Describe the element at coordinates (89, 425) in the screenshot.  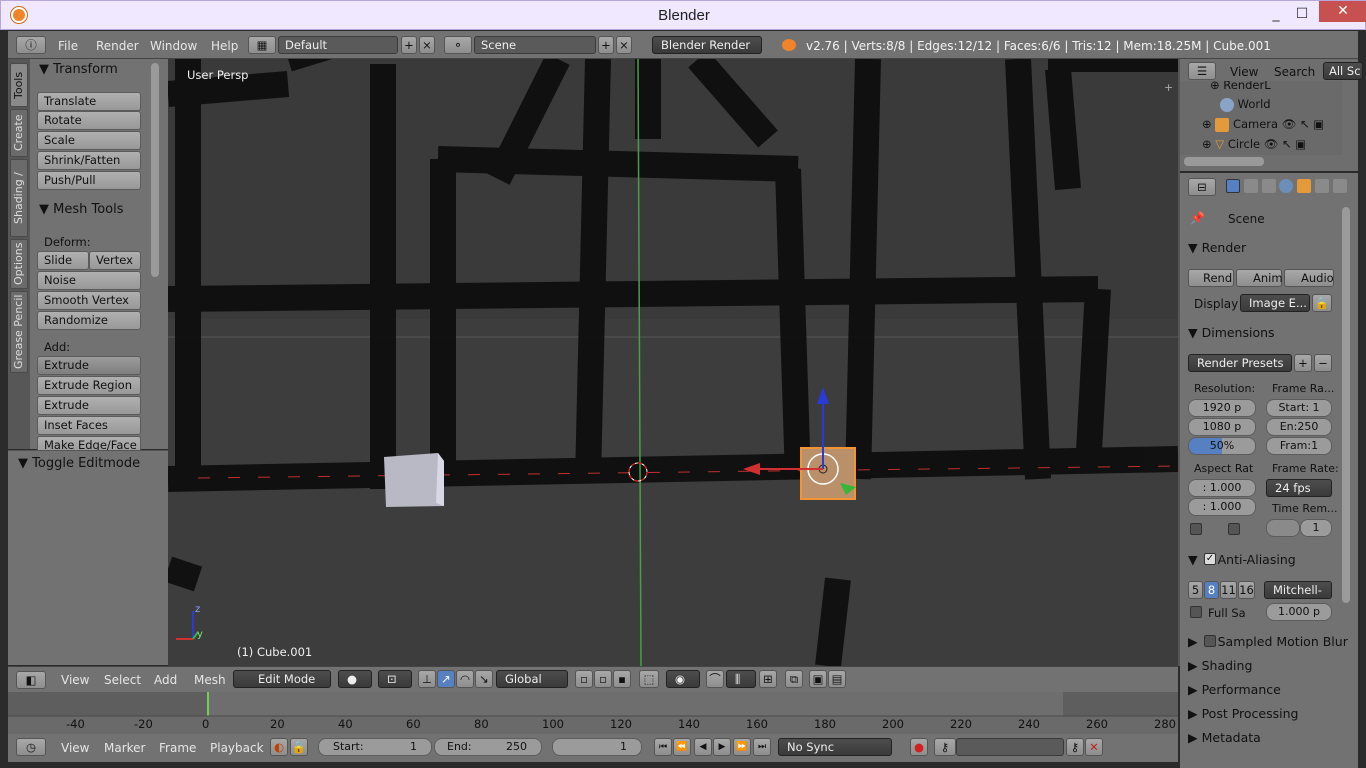
I see `inset-faces-button: Inset Faces` at that location.